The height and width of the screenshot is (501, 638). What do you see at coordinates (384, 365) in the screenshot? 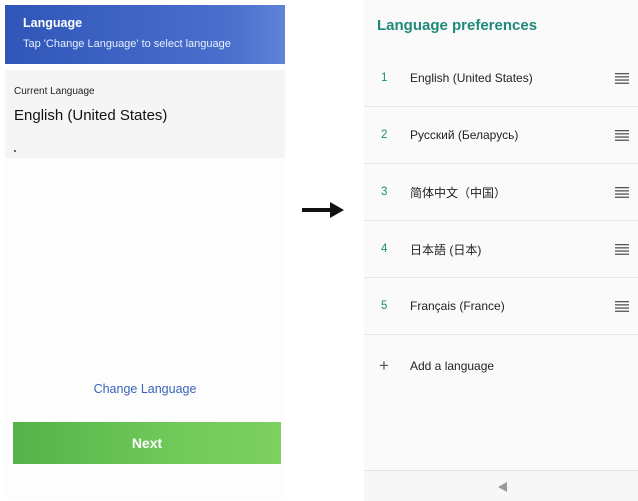
I see `plus-icon: +` at bounding box center [384, 365].